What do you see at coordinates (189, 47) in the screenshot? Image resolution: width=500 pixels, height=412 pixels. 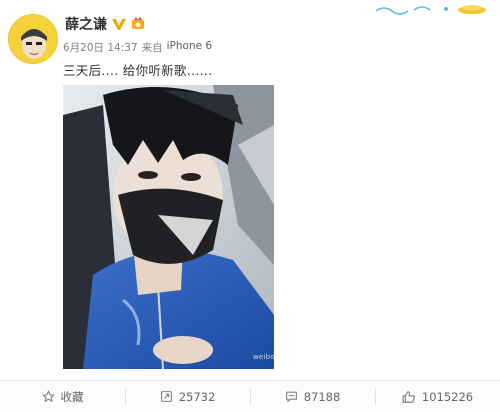 I see `post-source: iPhone 6` at bounding box center [189, 47].